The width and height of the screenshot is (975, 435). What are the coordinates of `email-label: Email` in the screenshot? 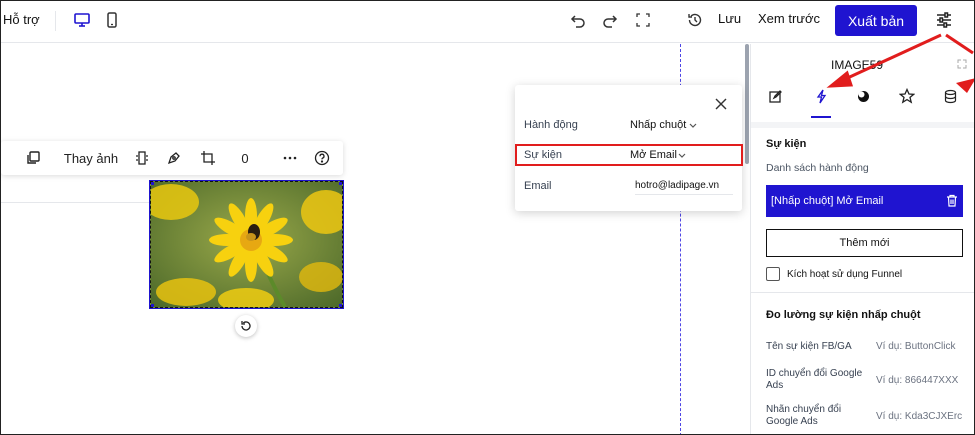 It's located at (538, 186).